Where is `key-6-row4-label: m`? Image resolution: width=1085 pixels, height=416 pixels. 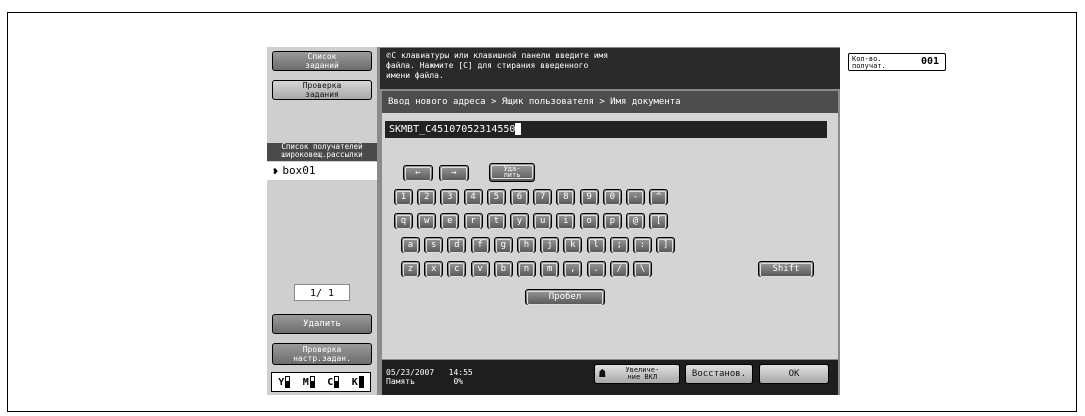
key-6-row4-label: m is located at coordinates (550, 270).